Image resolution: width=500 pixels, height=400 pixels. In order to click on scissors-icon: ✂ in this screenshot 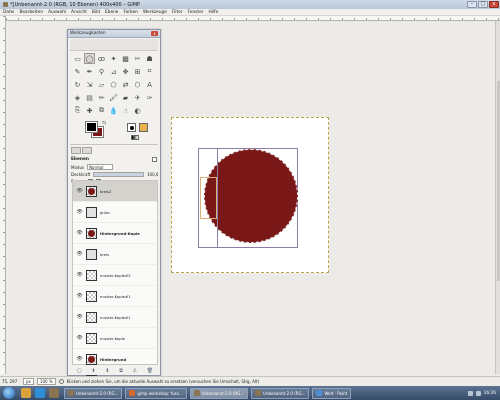, I will do `click(137, 58)`.